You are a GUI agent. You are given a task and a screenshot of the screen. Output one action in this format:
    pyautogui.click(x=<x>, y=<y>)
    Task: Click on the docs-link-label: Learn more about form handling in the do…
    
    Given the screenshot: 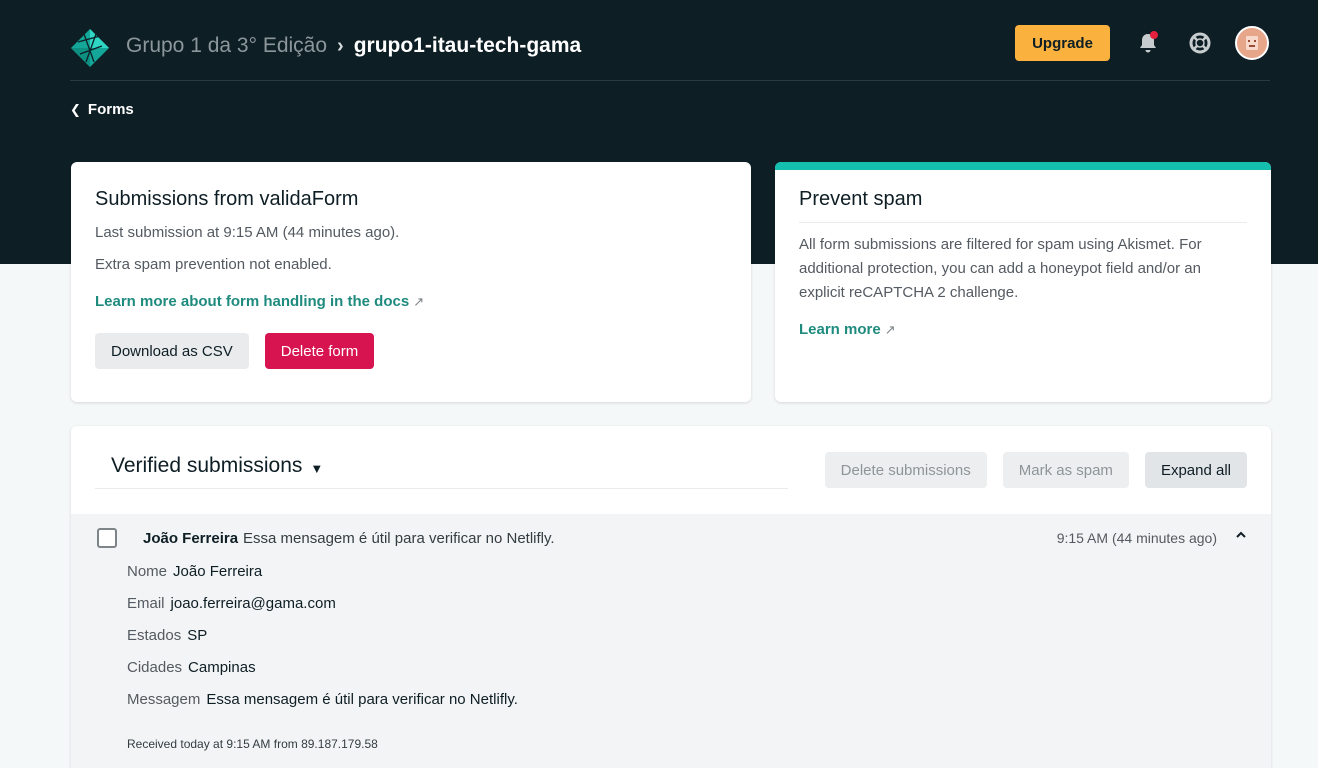 What is the action you would take?
    pyautogui.click(x=252, y=301)
    